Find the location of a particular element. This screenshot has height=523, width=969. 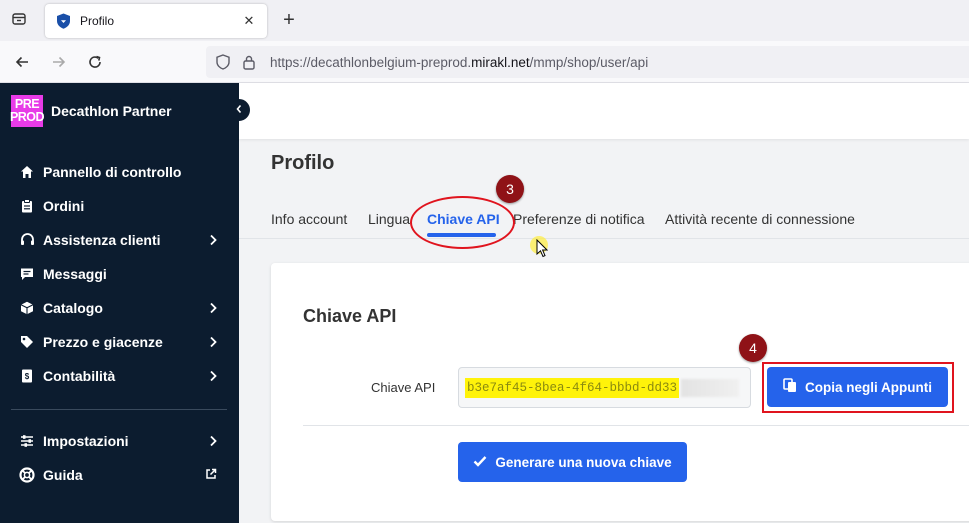

preprod-logo: PRE PROD is located at coordinates (27, 111).